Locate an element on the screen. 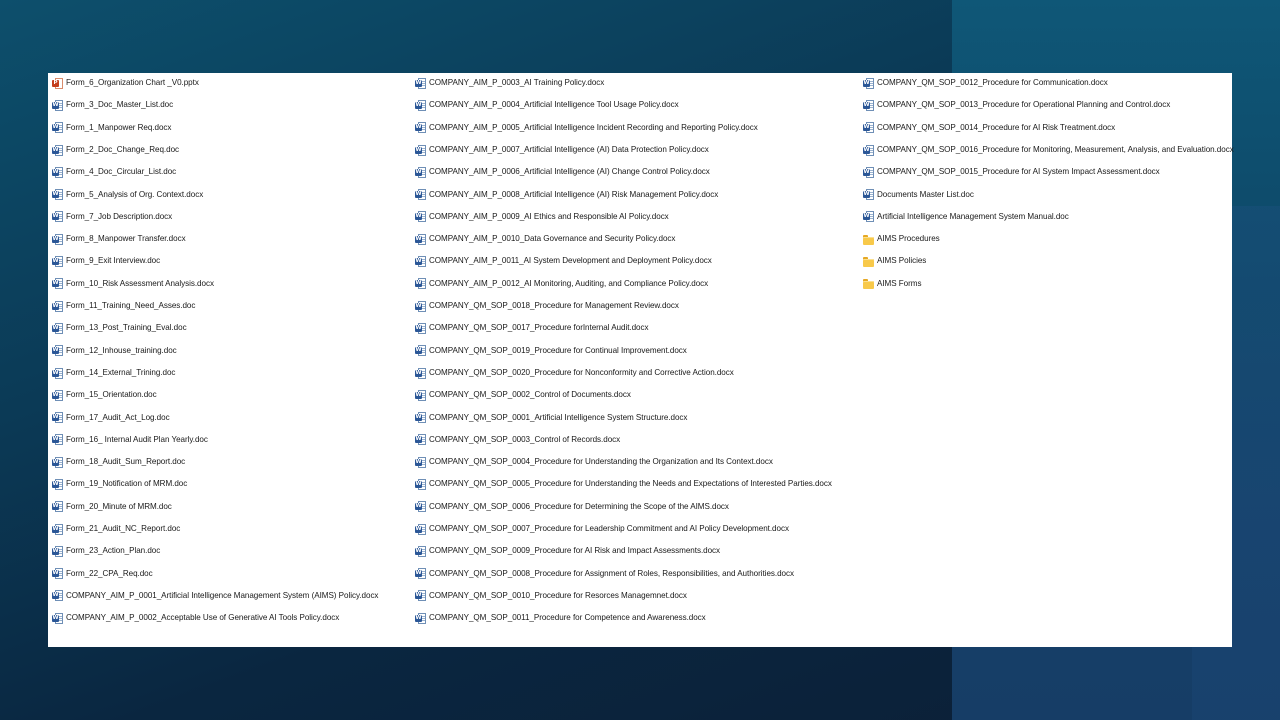 The width and height of the screenshot is (1280, 720). file-item: W Documents Master List.doc is located at coordinates (1047, 194).